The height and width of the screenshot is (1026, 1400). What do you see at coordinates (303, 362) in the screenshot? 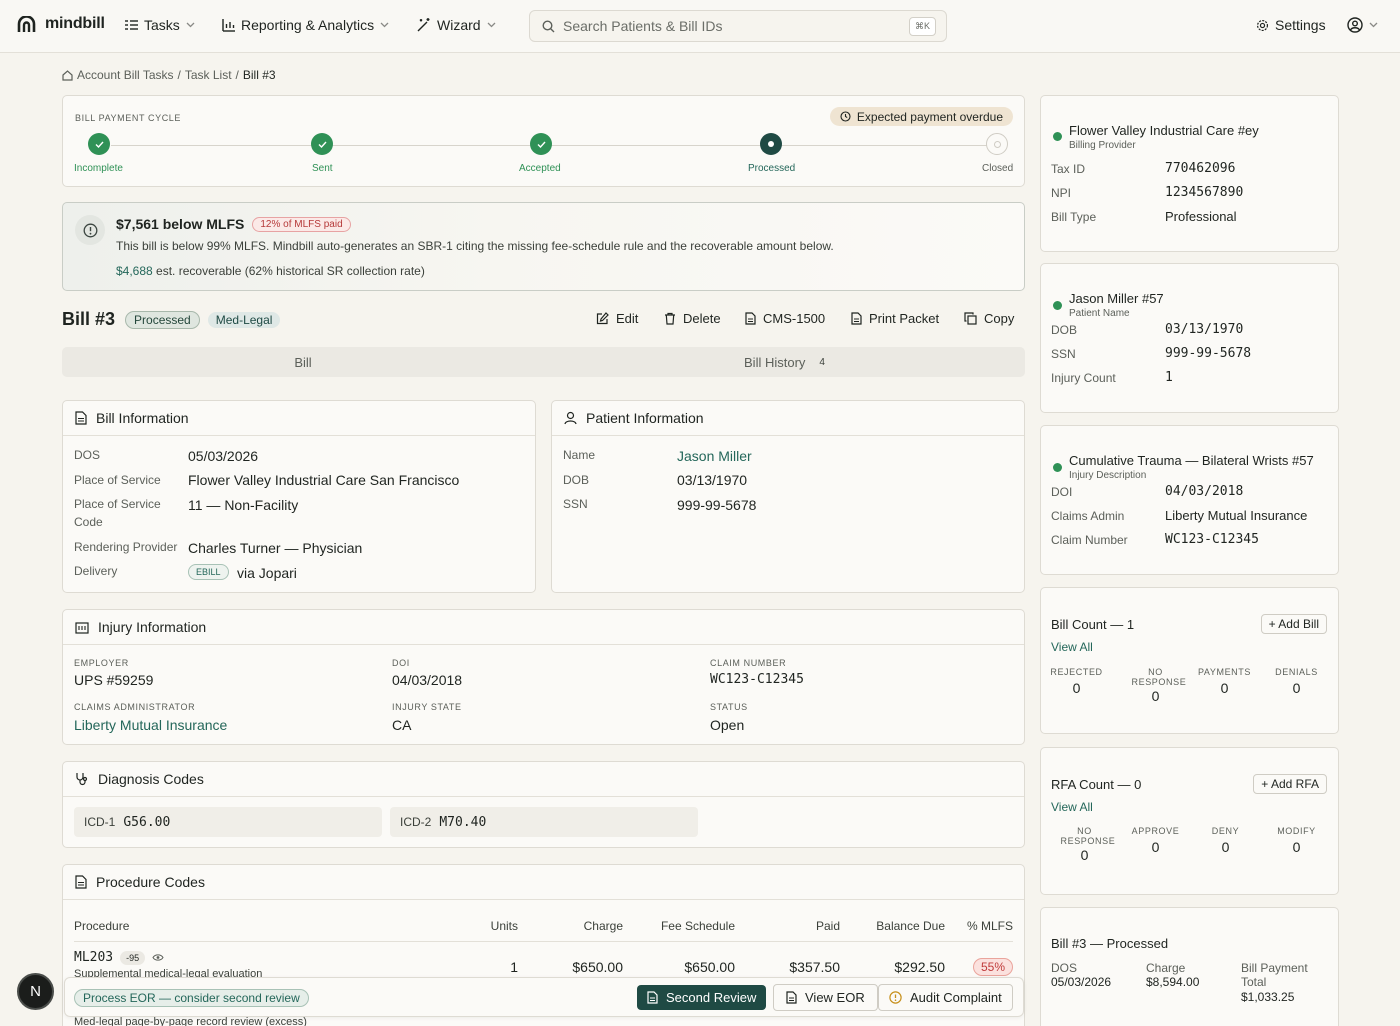
I see `tab-bill: Bill` at bounding box center [303, 362].